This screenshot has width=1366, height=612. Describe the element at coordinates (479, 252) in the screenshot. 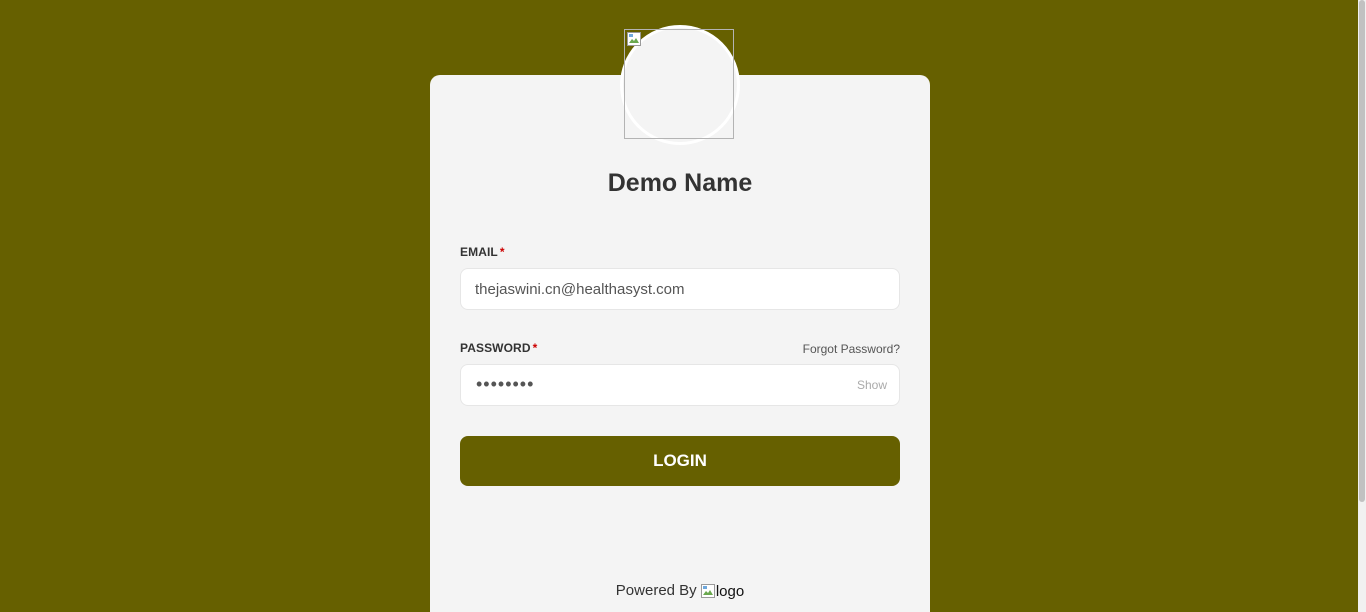

I see `email-label-text: EMAIL` at that location.